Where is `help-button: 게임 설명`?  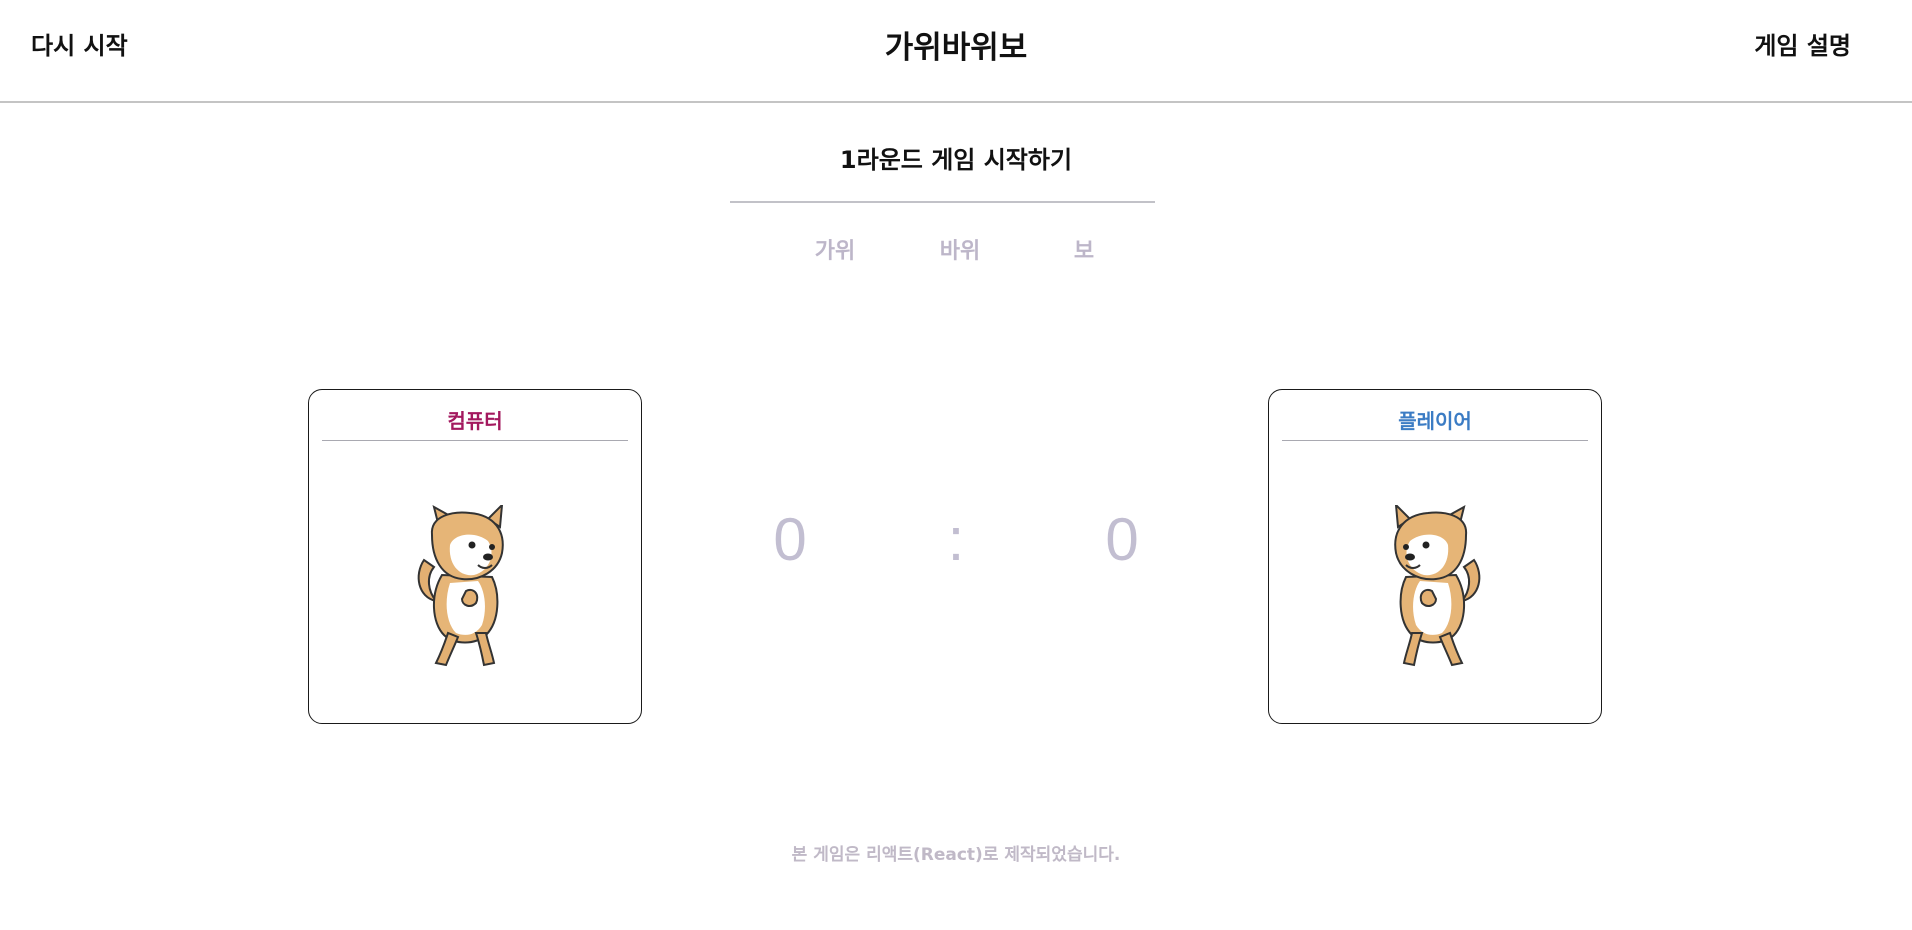 help-button: 게임 설명 is located at coordinates (1802, 43).